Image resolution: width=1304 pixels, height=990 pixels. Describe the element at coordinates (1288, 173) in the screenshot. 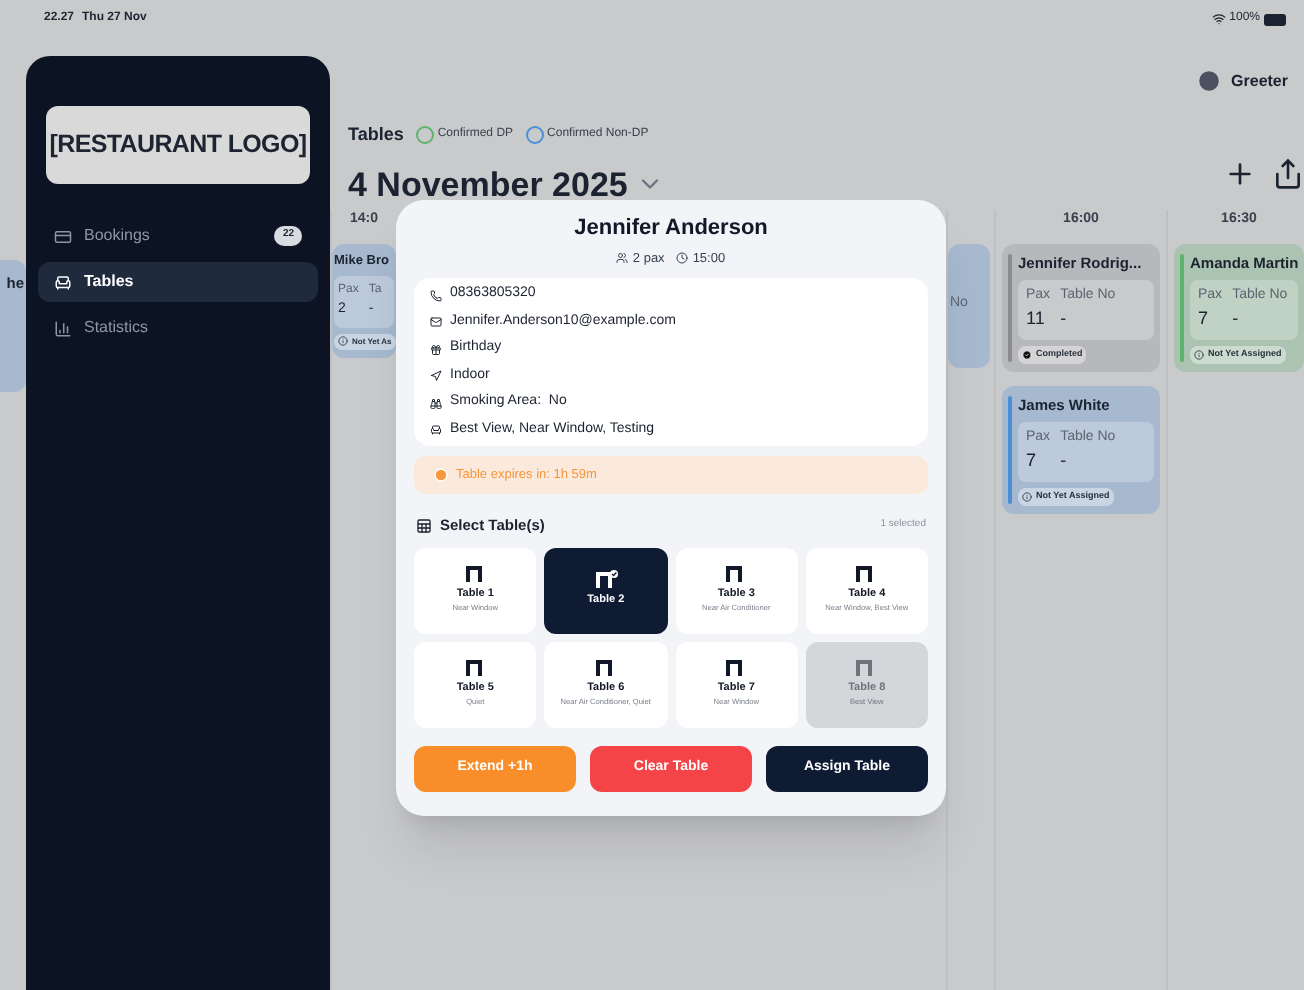

I see `share-icon` at that location.